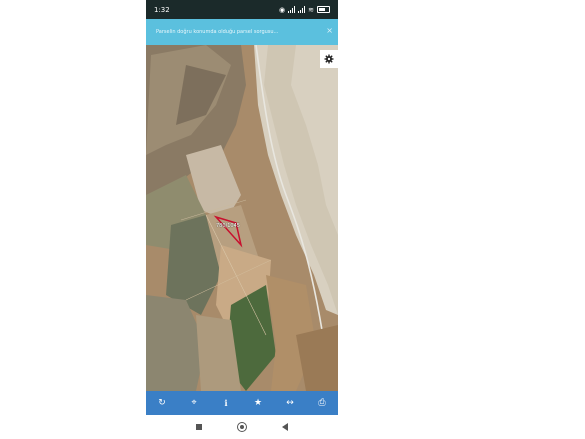 The image size is (585, 439). Describe the element at coordinates (282, 9) in the screenshot. I see `alarm-icon: ◉` at that location.